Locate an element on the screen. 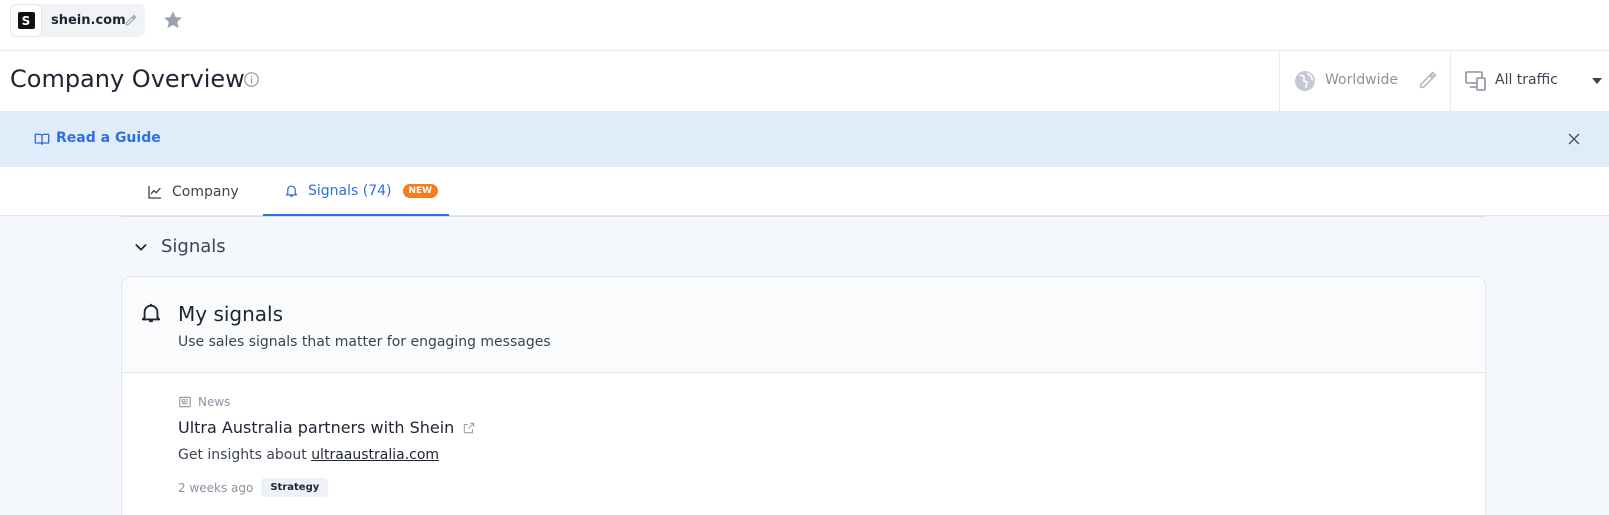 The image size is (1609, 515). chart-line-icon is located at coordinates (154, 192).